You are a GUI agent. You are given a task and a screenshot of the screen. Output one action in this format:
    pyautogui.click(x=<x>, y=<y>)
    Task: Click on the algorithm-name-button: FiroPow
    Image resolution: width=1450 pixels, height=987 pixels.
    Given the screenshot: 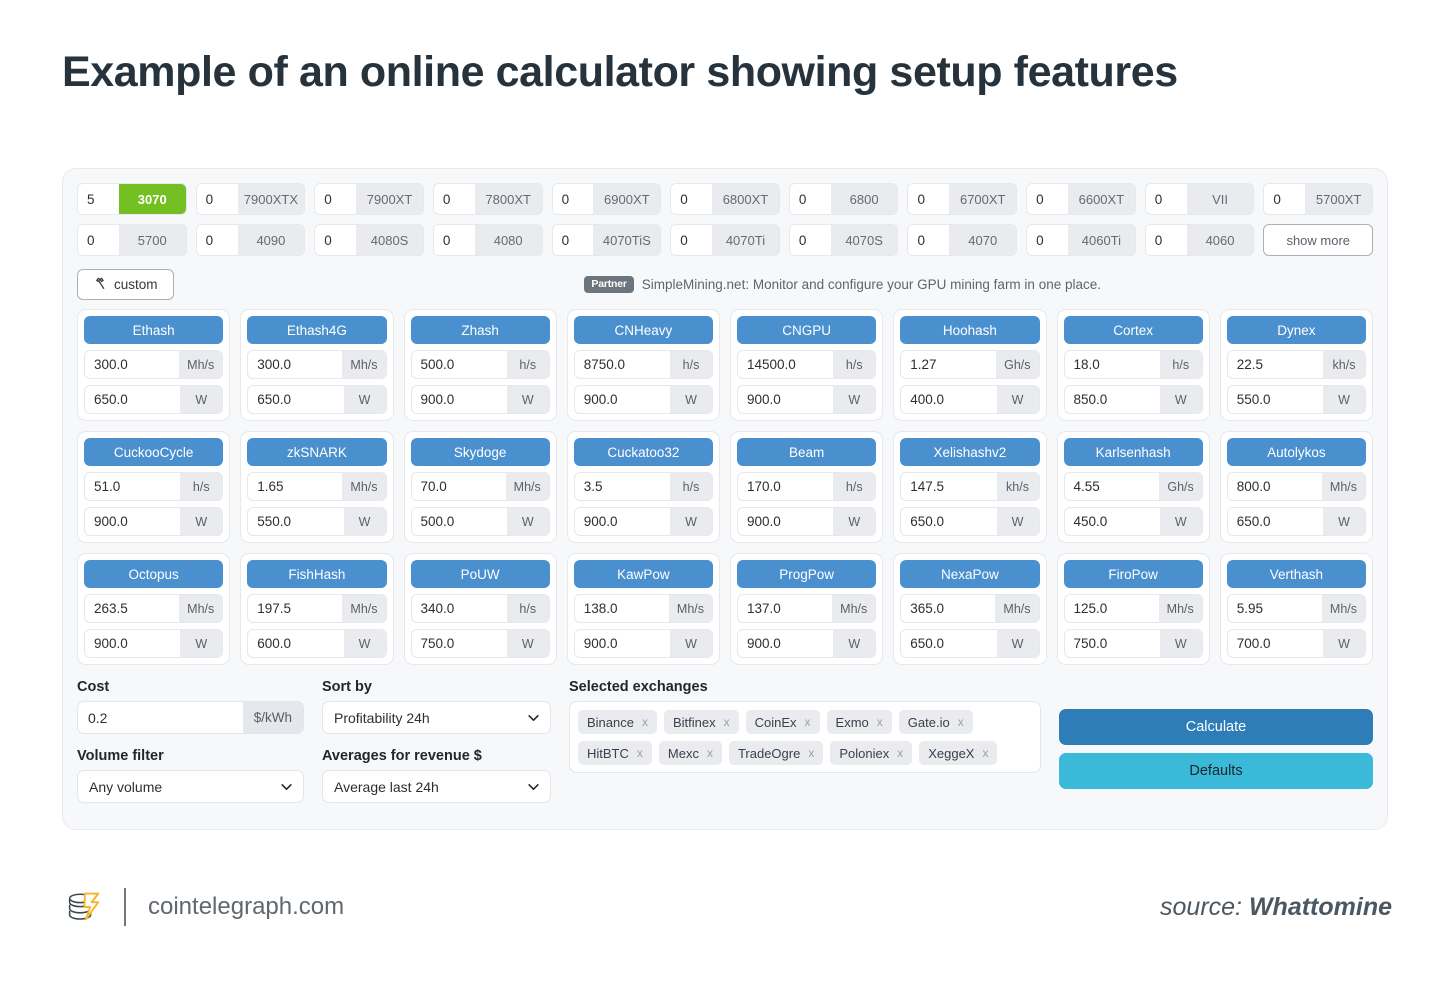 What is the action you would take?
    pyautogui.click(x=1133, y=574)
    